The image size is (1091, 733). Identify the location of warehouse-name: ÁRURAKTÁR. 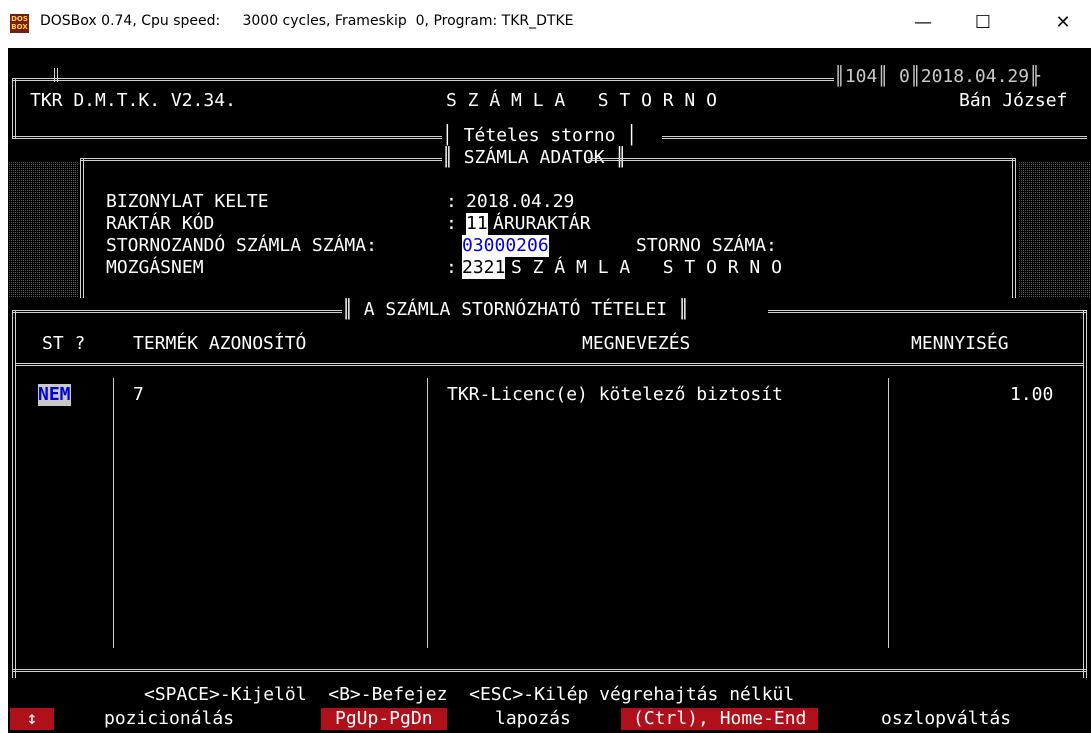
(542, 223).